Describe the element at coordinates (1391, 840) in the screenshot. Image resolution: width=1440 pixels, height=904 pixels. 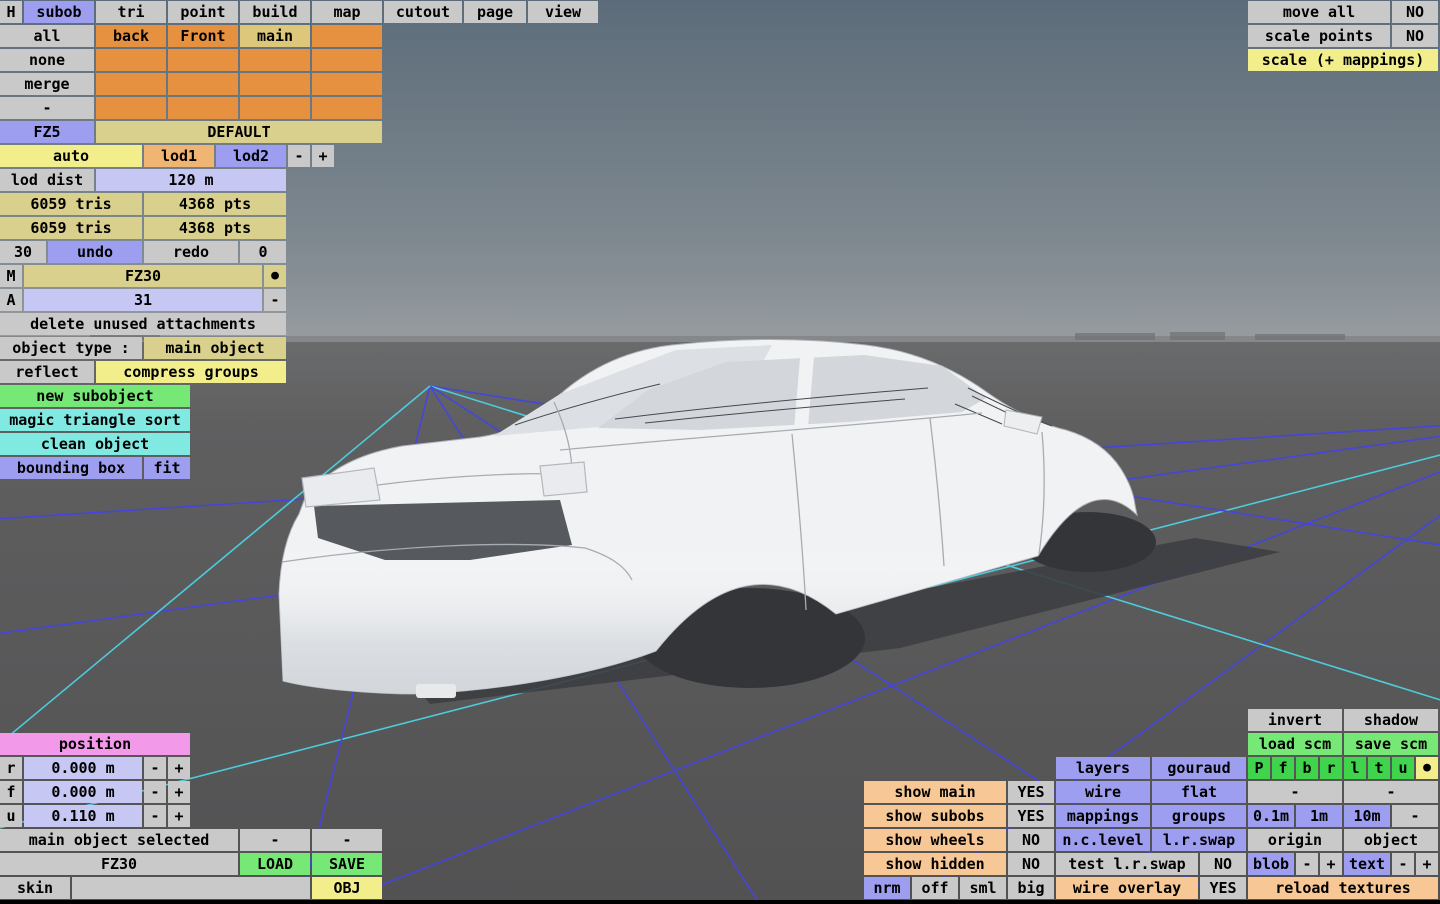
I see `object-button: object` at that location.